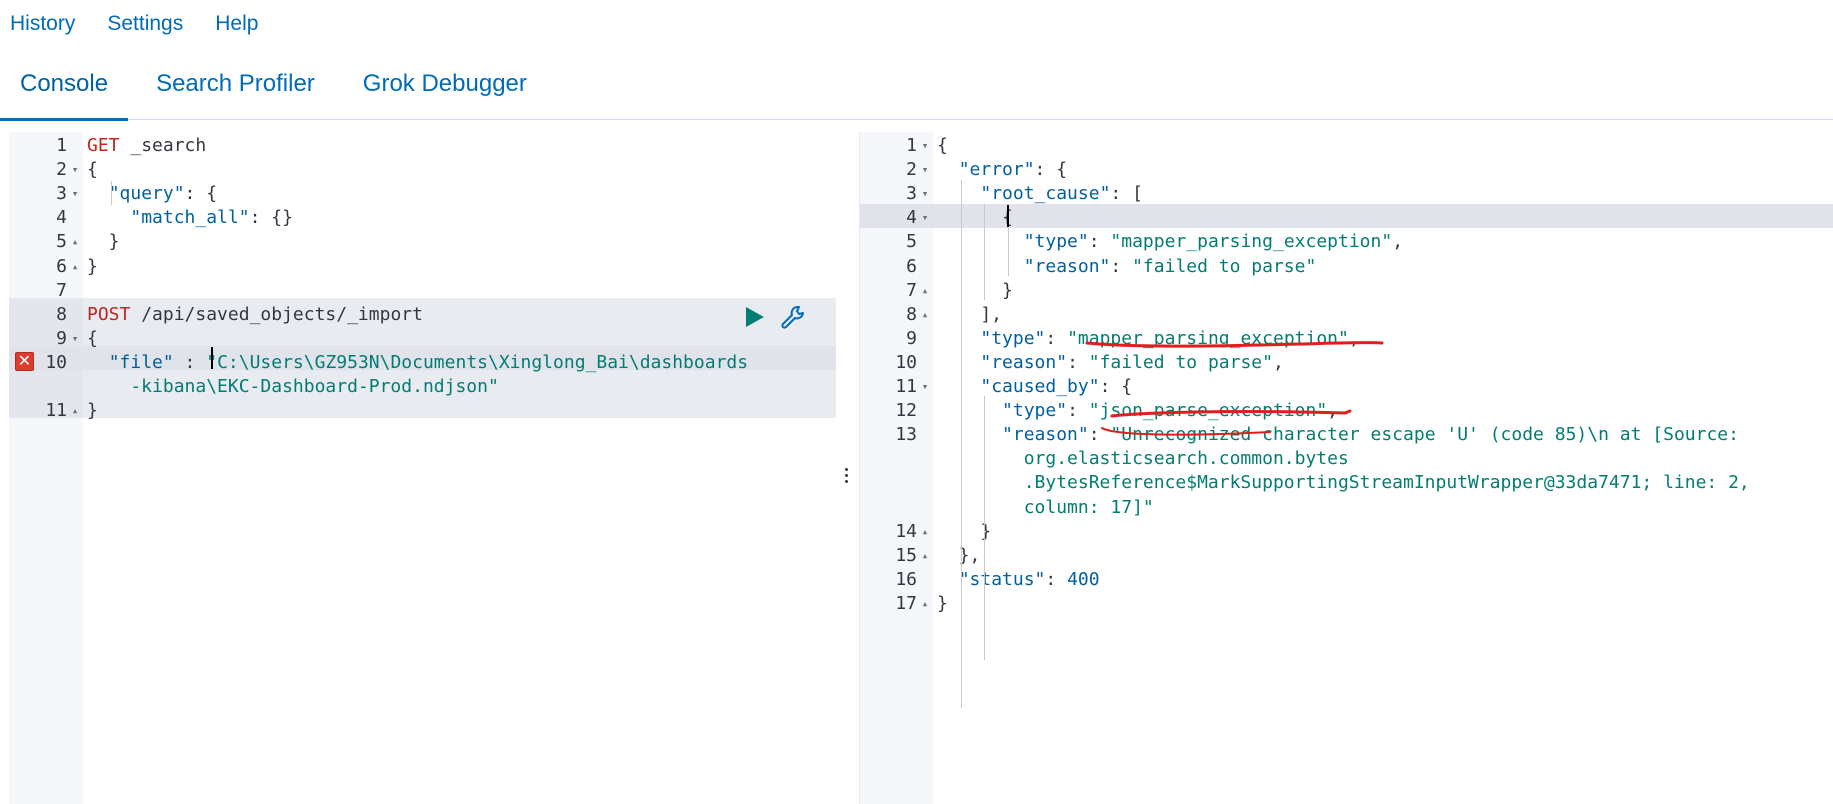 Image resolution: width=1833 pixels, height=804 pixels. What do you see at coordinates (754, 317) in the screenshot?
I see `send-request-icon` at bounding box center [754, 317].